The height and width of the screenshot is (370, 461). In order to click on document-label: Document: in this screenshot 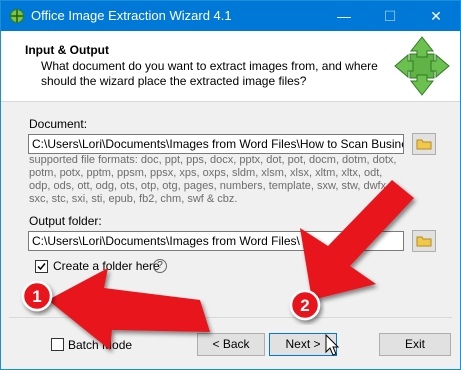, I will do `click(58, 124)`.